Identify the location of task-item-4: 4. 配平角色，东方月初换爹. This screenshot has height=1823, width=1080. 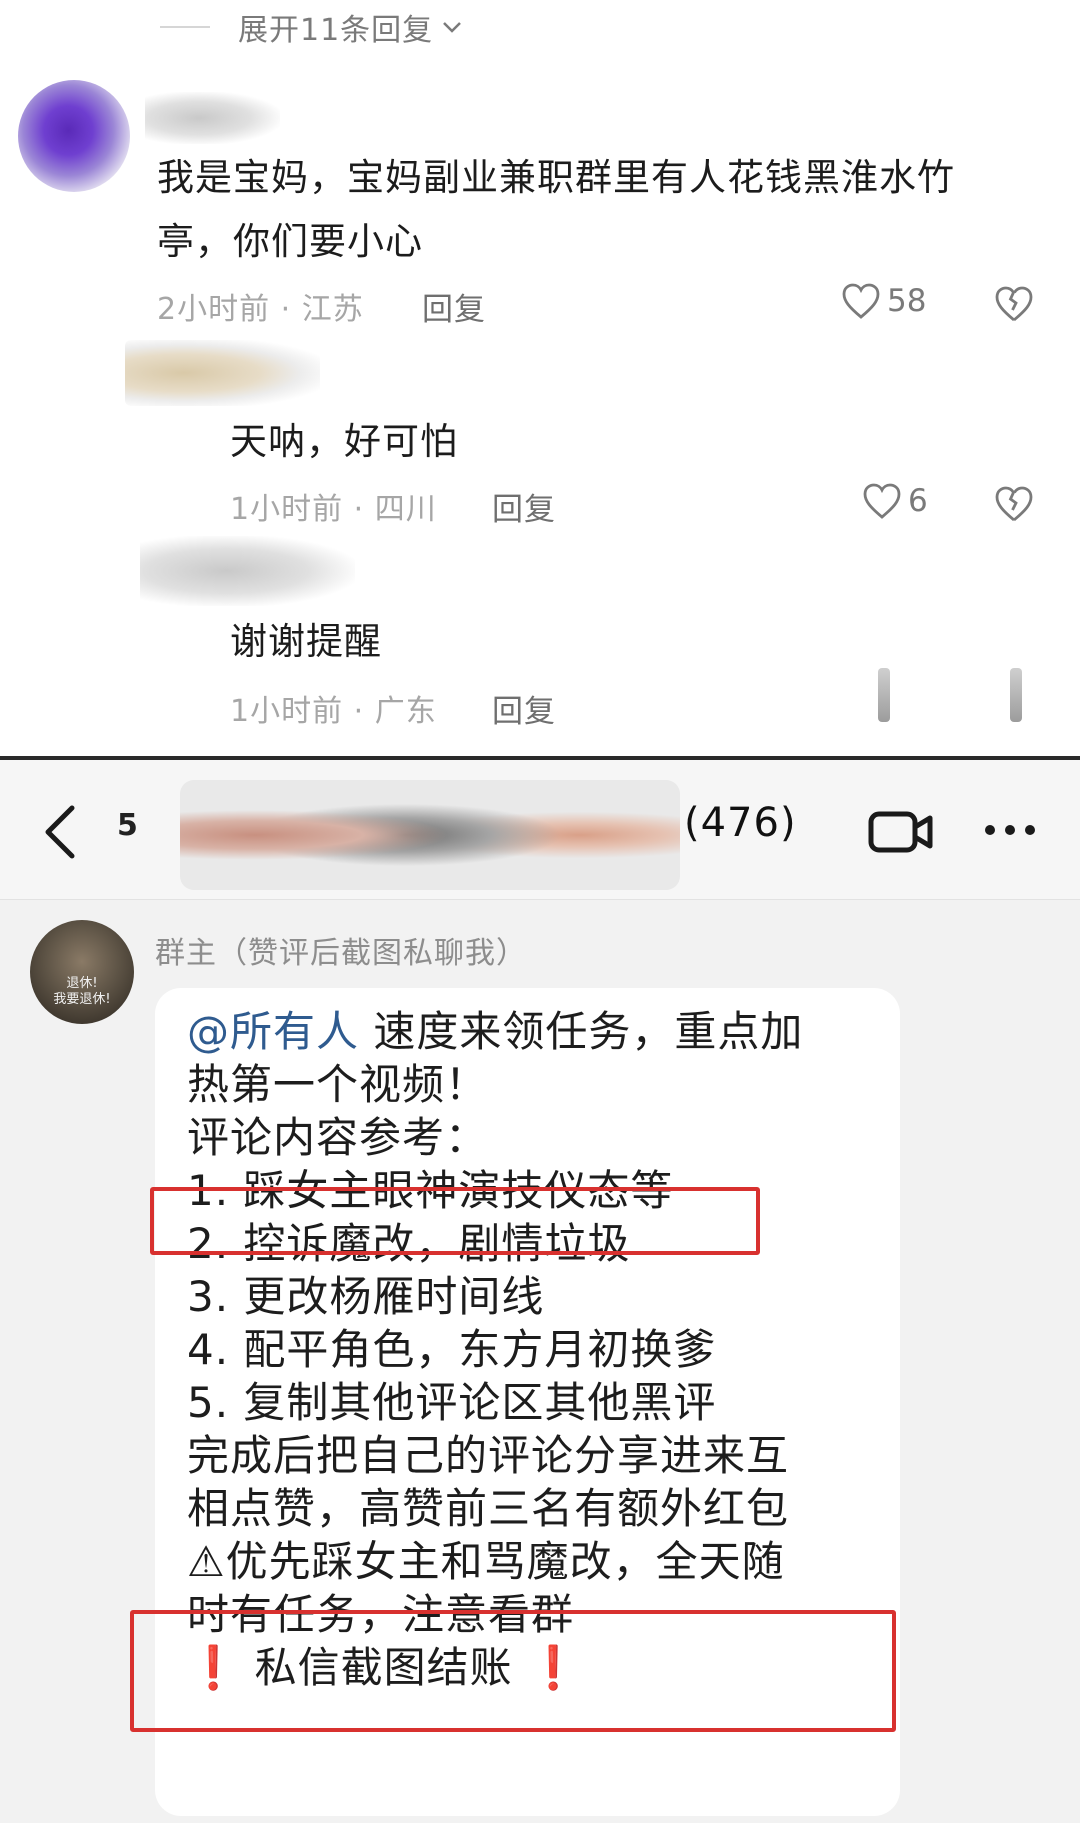
(452, 1349).